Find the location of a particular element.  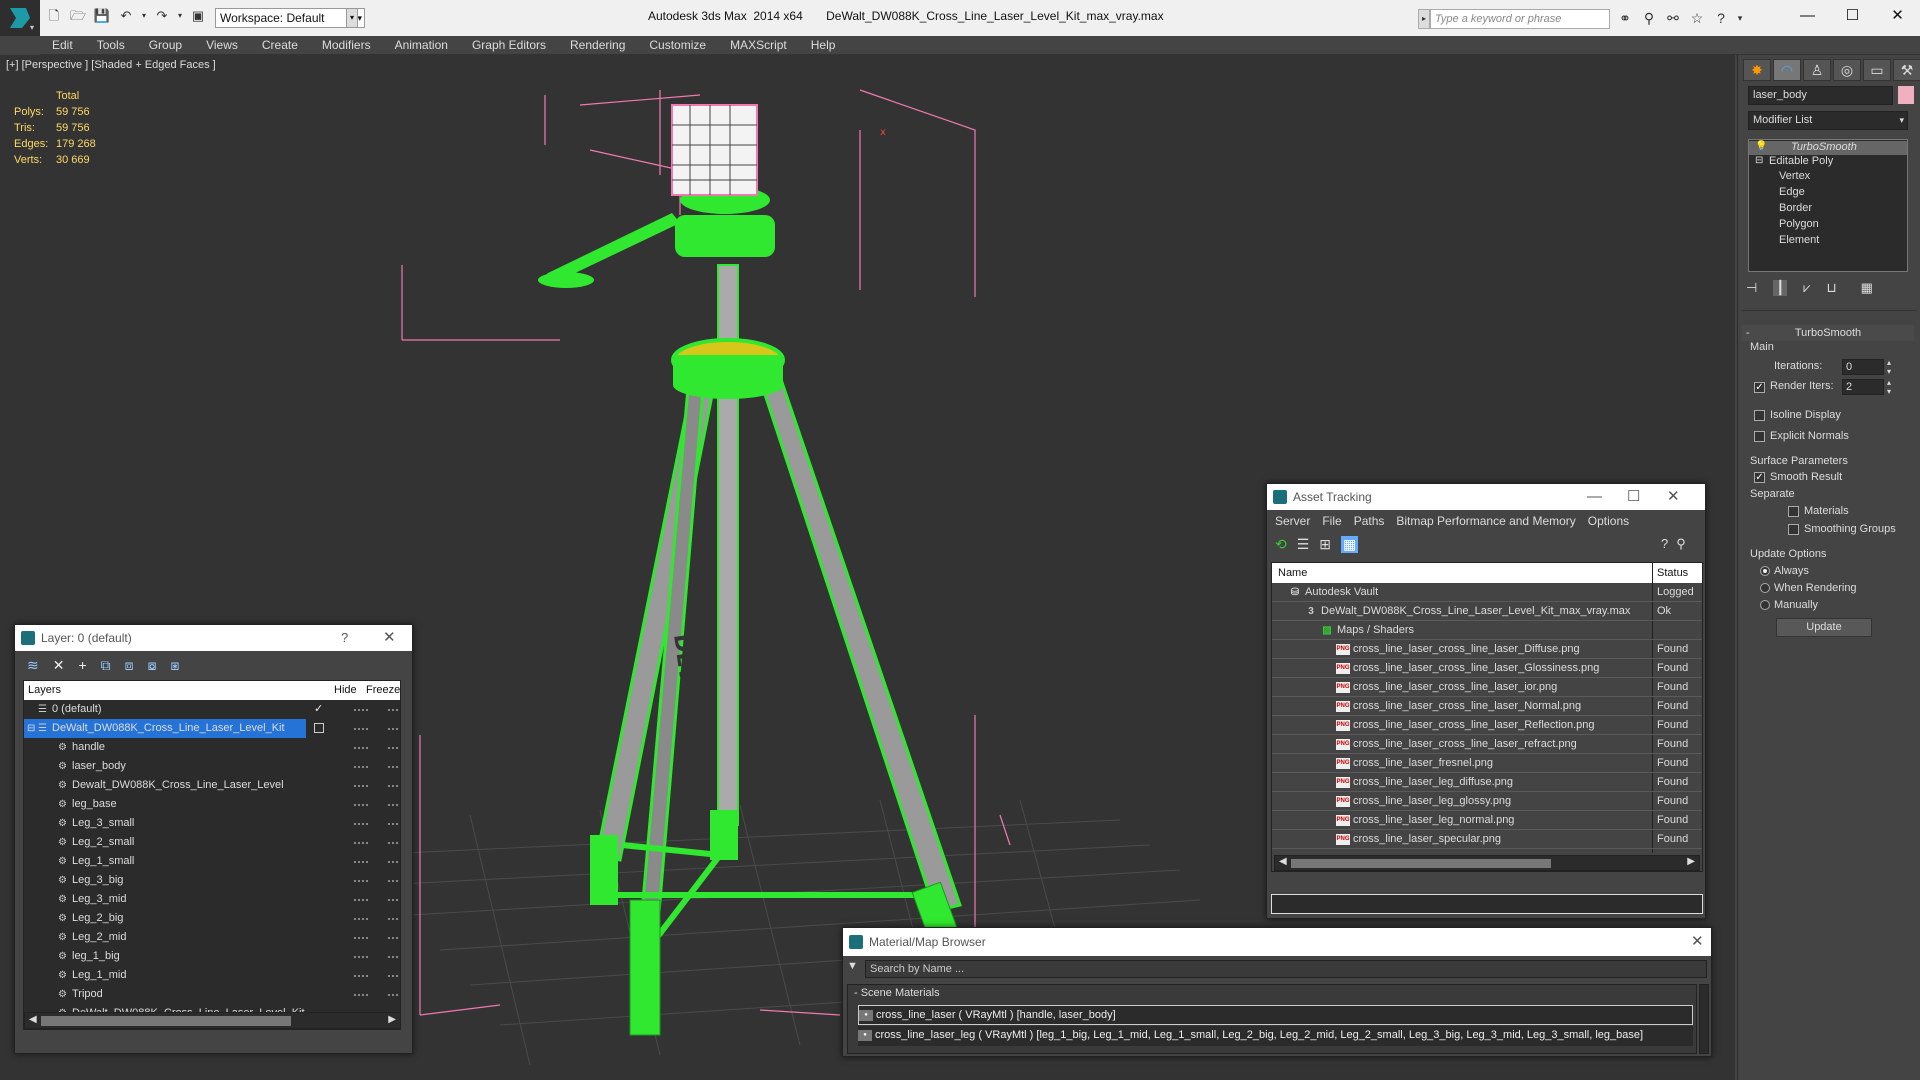

column-layers: Layers is located at coordinates (44, 690).